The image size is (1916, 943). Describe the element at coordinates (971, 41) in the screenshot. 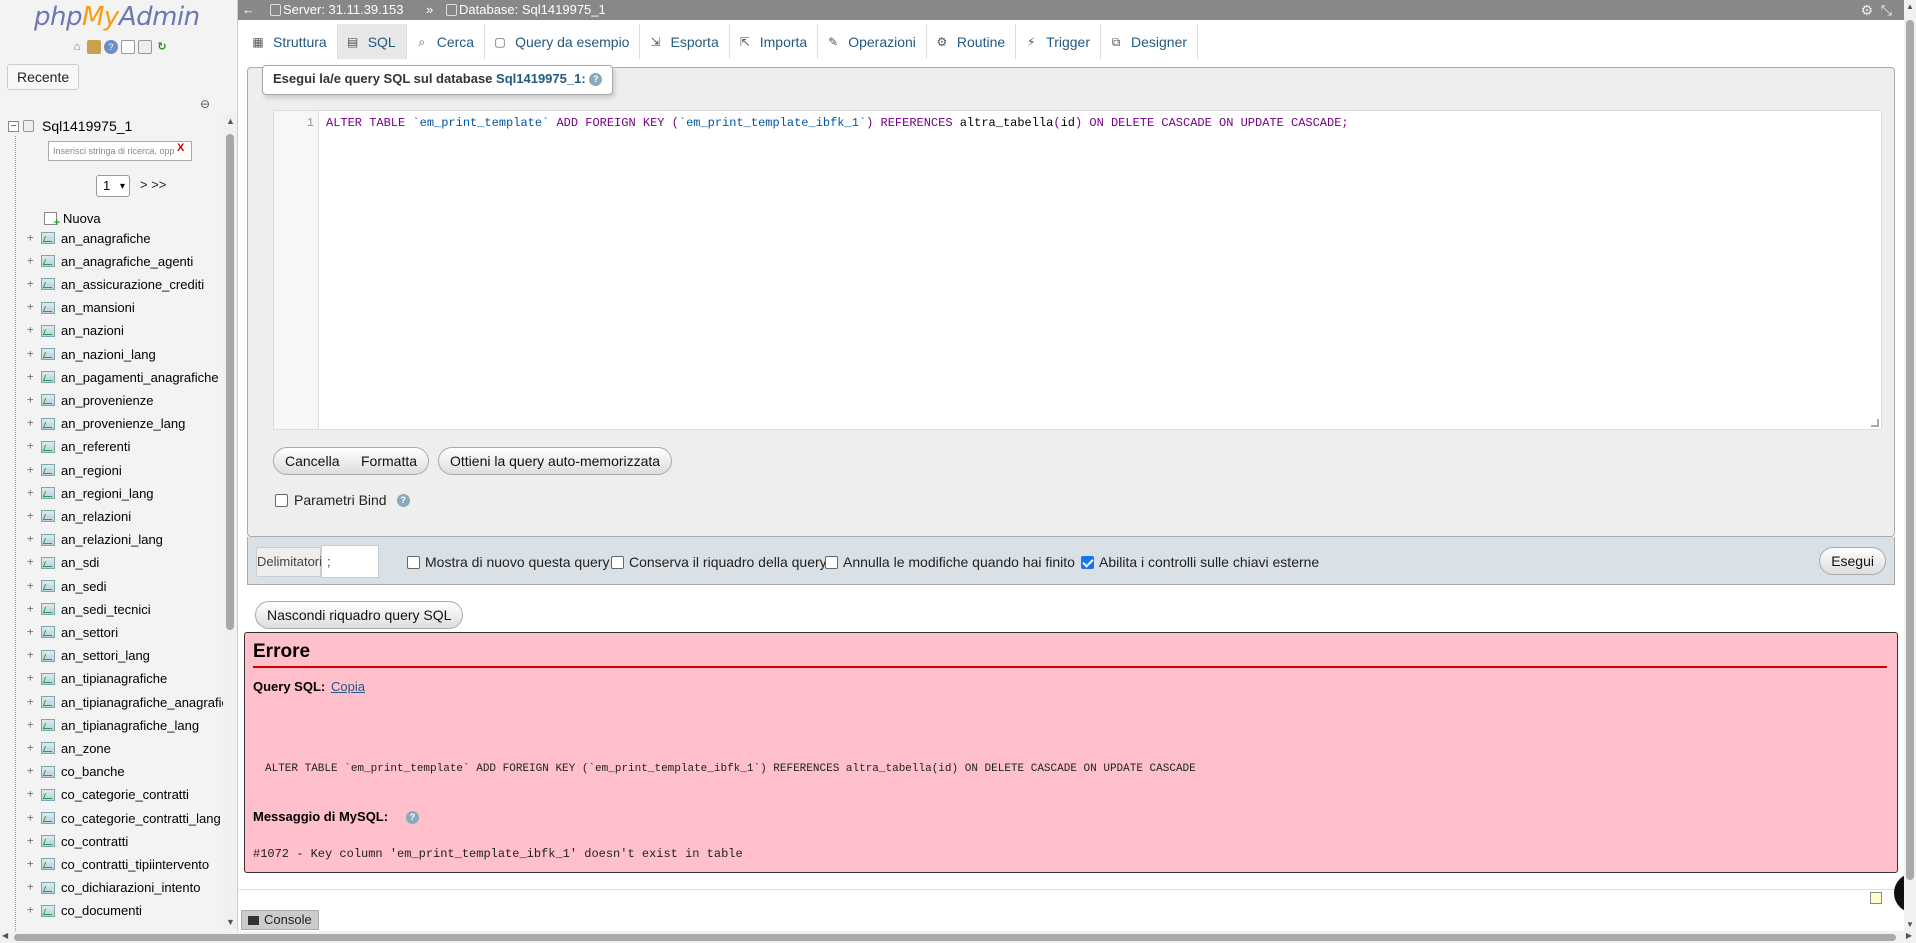

I see `tab-routine: ⚙ Routine` at that location.